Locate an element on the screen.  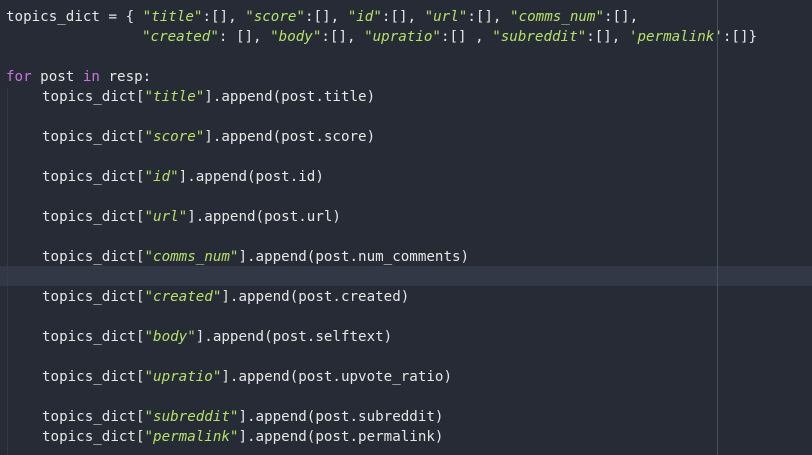
line-content: for post in resp: is located at coordinates (78, 77).